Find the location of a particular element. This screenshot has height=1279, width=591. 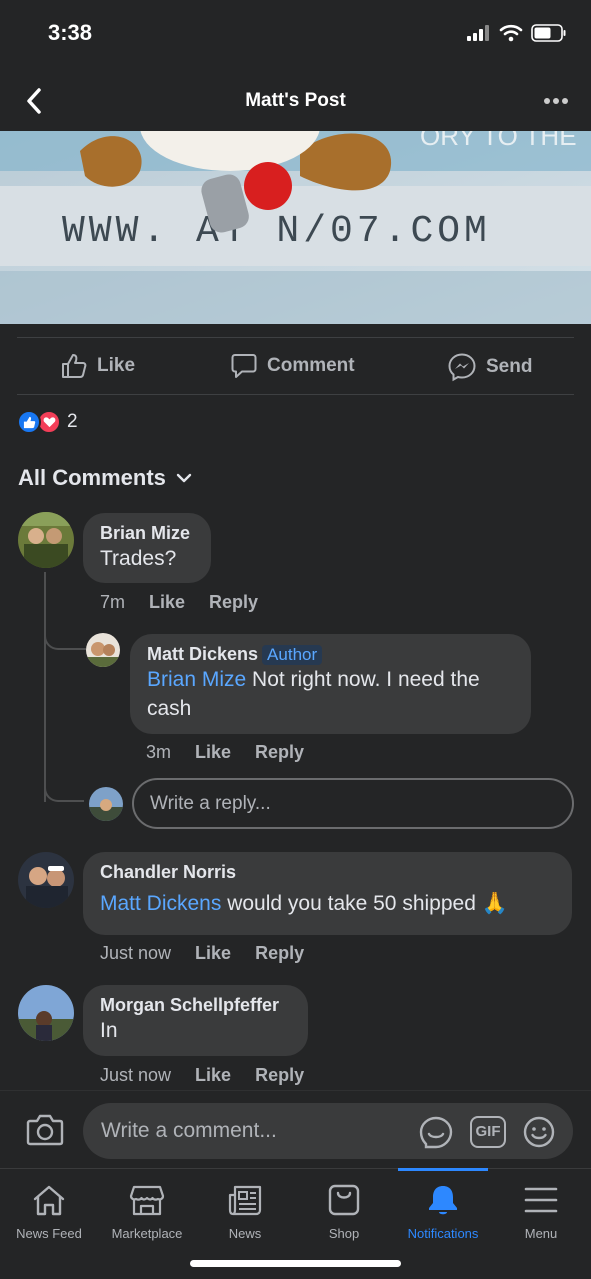

chevron-down-icon is located at coordinates (184, 478).